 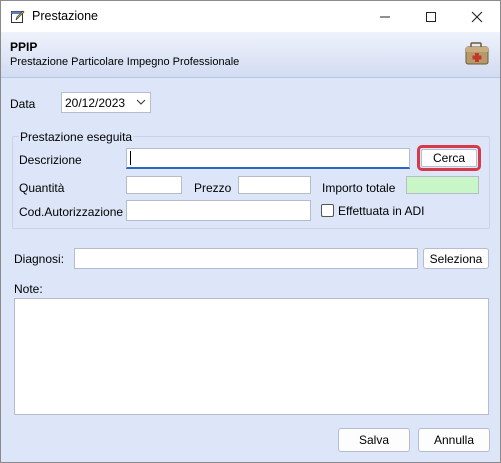 I want to click on date-value: 20/12/2023, so click(x=95, y=103).